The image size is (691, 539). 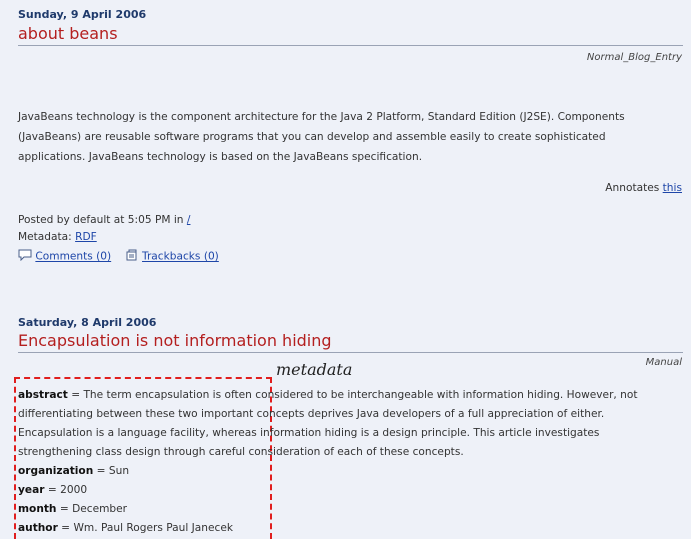 What do you see at coordinates (634, 57) in the screenshot?
I see `post1-category: Normal_Blog_Entry` at bounding box center [634, 57].